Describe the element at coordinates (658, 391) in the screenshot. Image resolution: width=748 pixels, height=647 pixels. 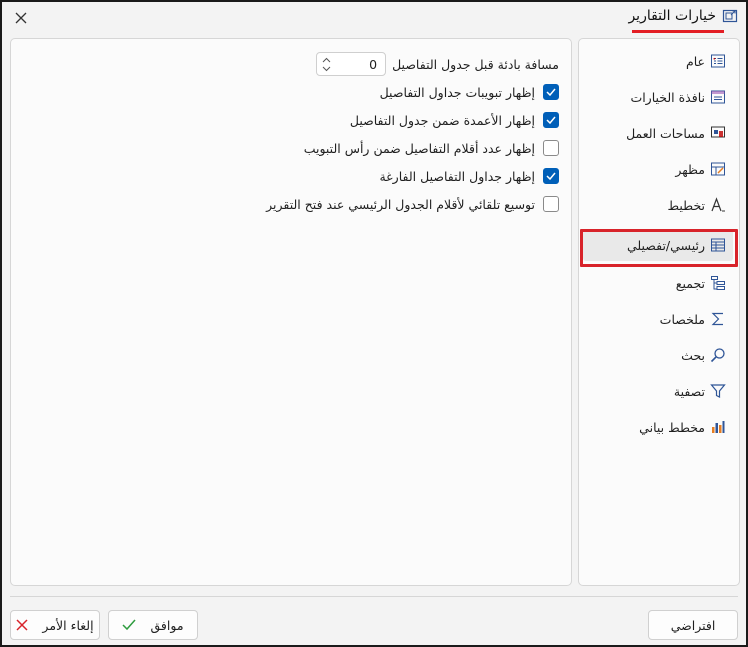
I see `nav-item-filter: تصفية` at that location.